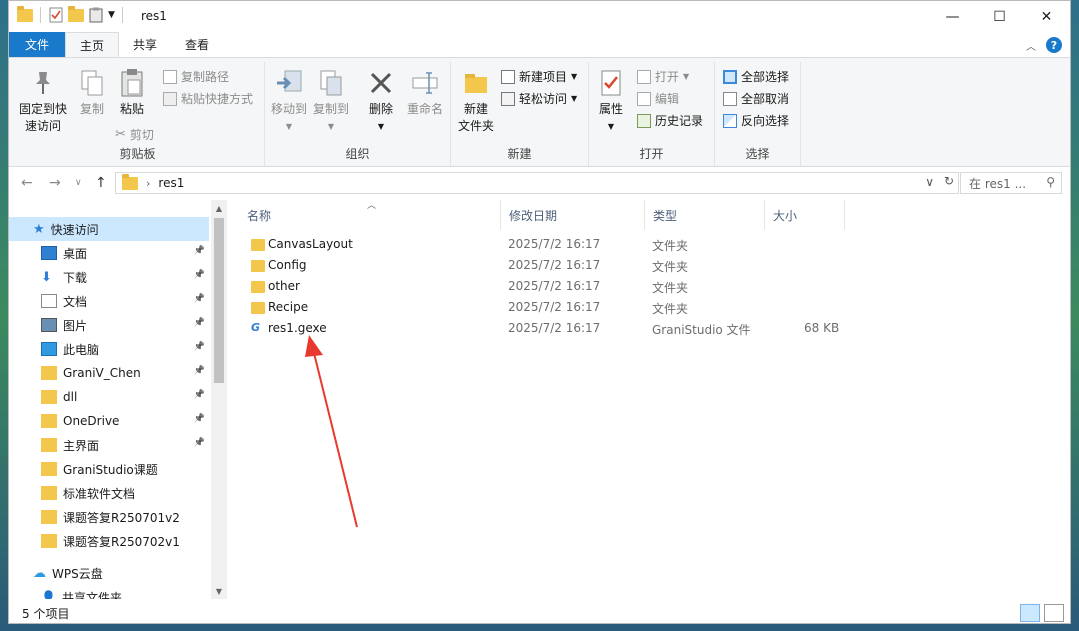 Image resolution: width=1079 pixels, height=631 pixels. I want to click on new-folder-button: 新建 文件夹, so click(476, 101).